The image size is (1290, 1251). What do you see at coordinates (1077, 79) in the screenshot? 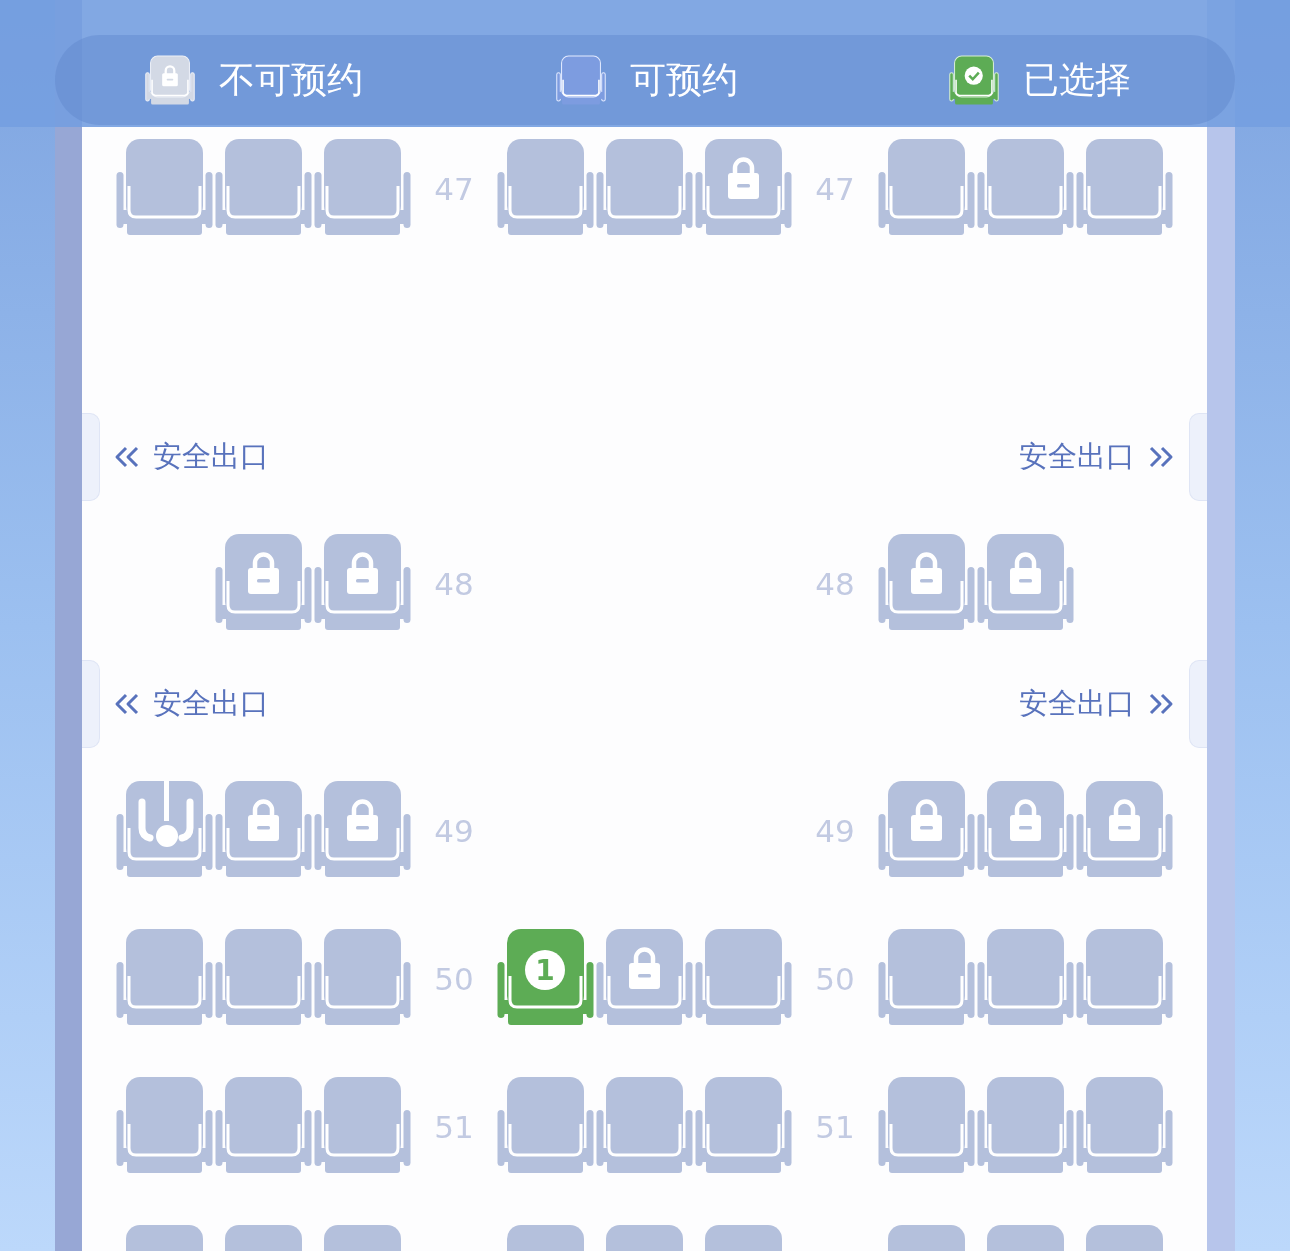
I see `legend-label: 已选择` at bounding box center [1077, 79].